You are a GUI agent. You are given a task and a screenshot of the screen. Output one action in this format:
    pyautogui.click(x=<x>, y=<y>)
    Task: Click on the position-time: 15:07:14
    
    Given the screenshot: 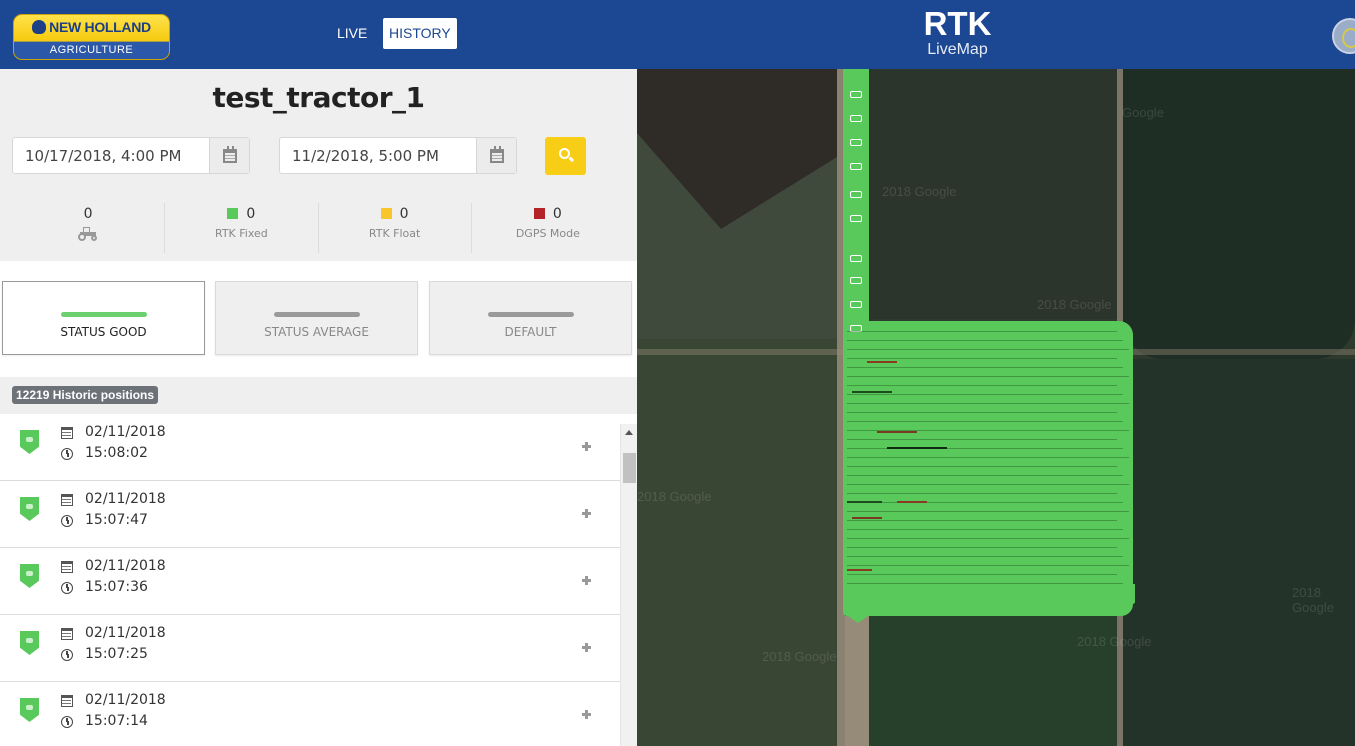 What is the action you would take?
    pyautogui.click(x=116, y=721)
    